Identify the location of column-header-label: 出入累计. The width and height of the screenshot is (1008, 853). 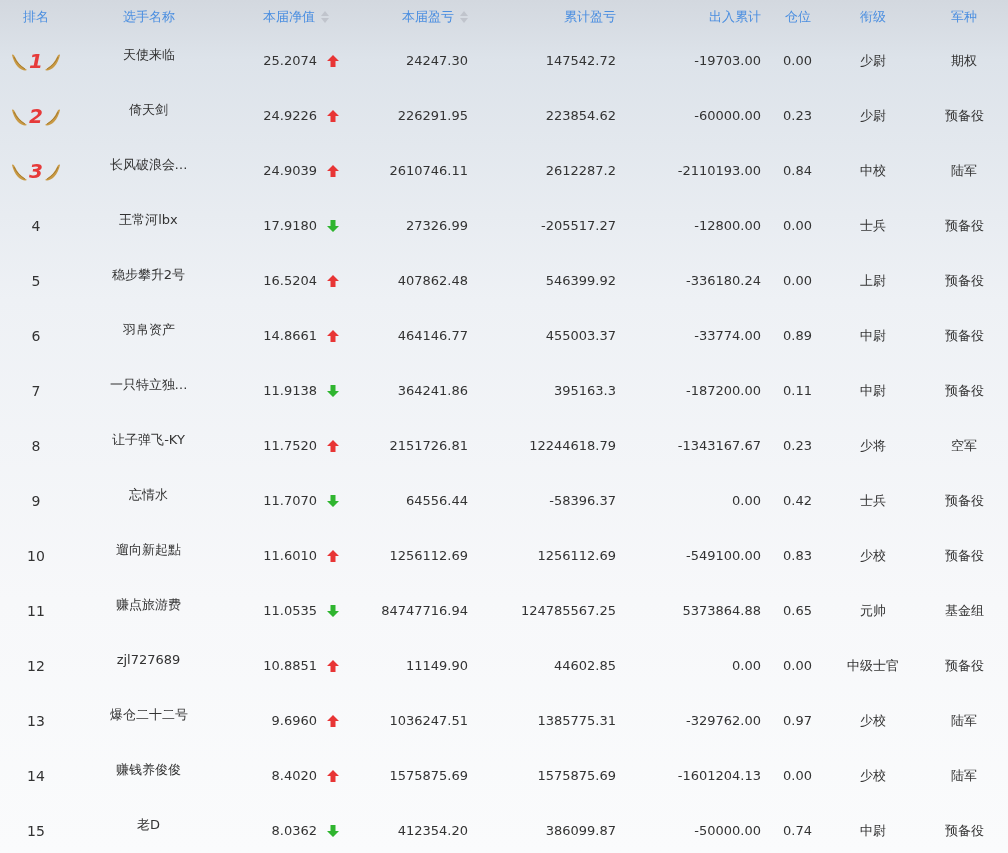
(735, 16).